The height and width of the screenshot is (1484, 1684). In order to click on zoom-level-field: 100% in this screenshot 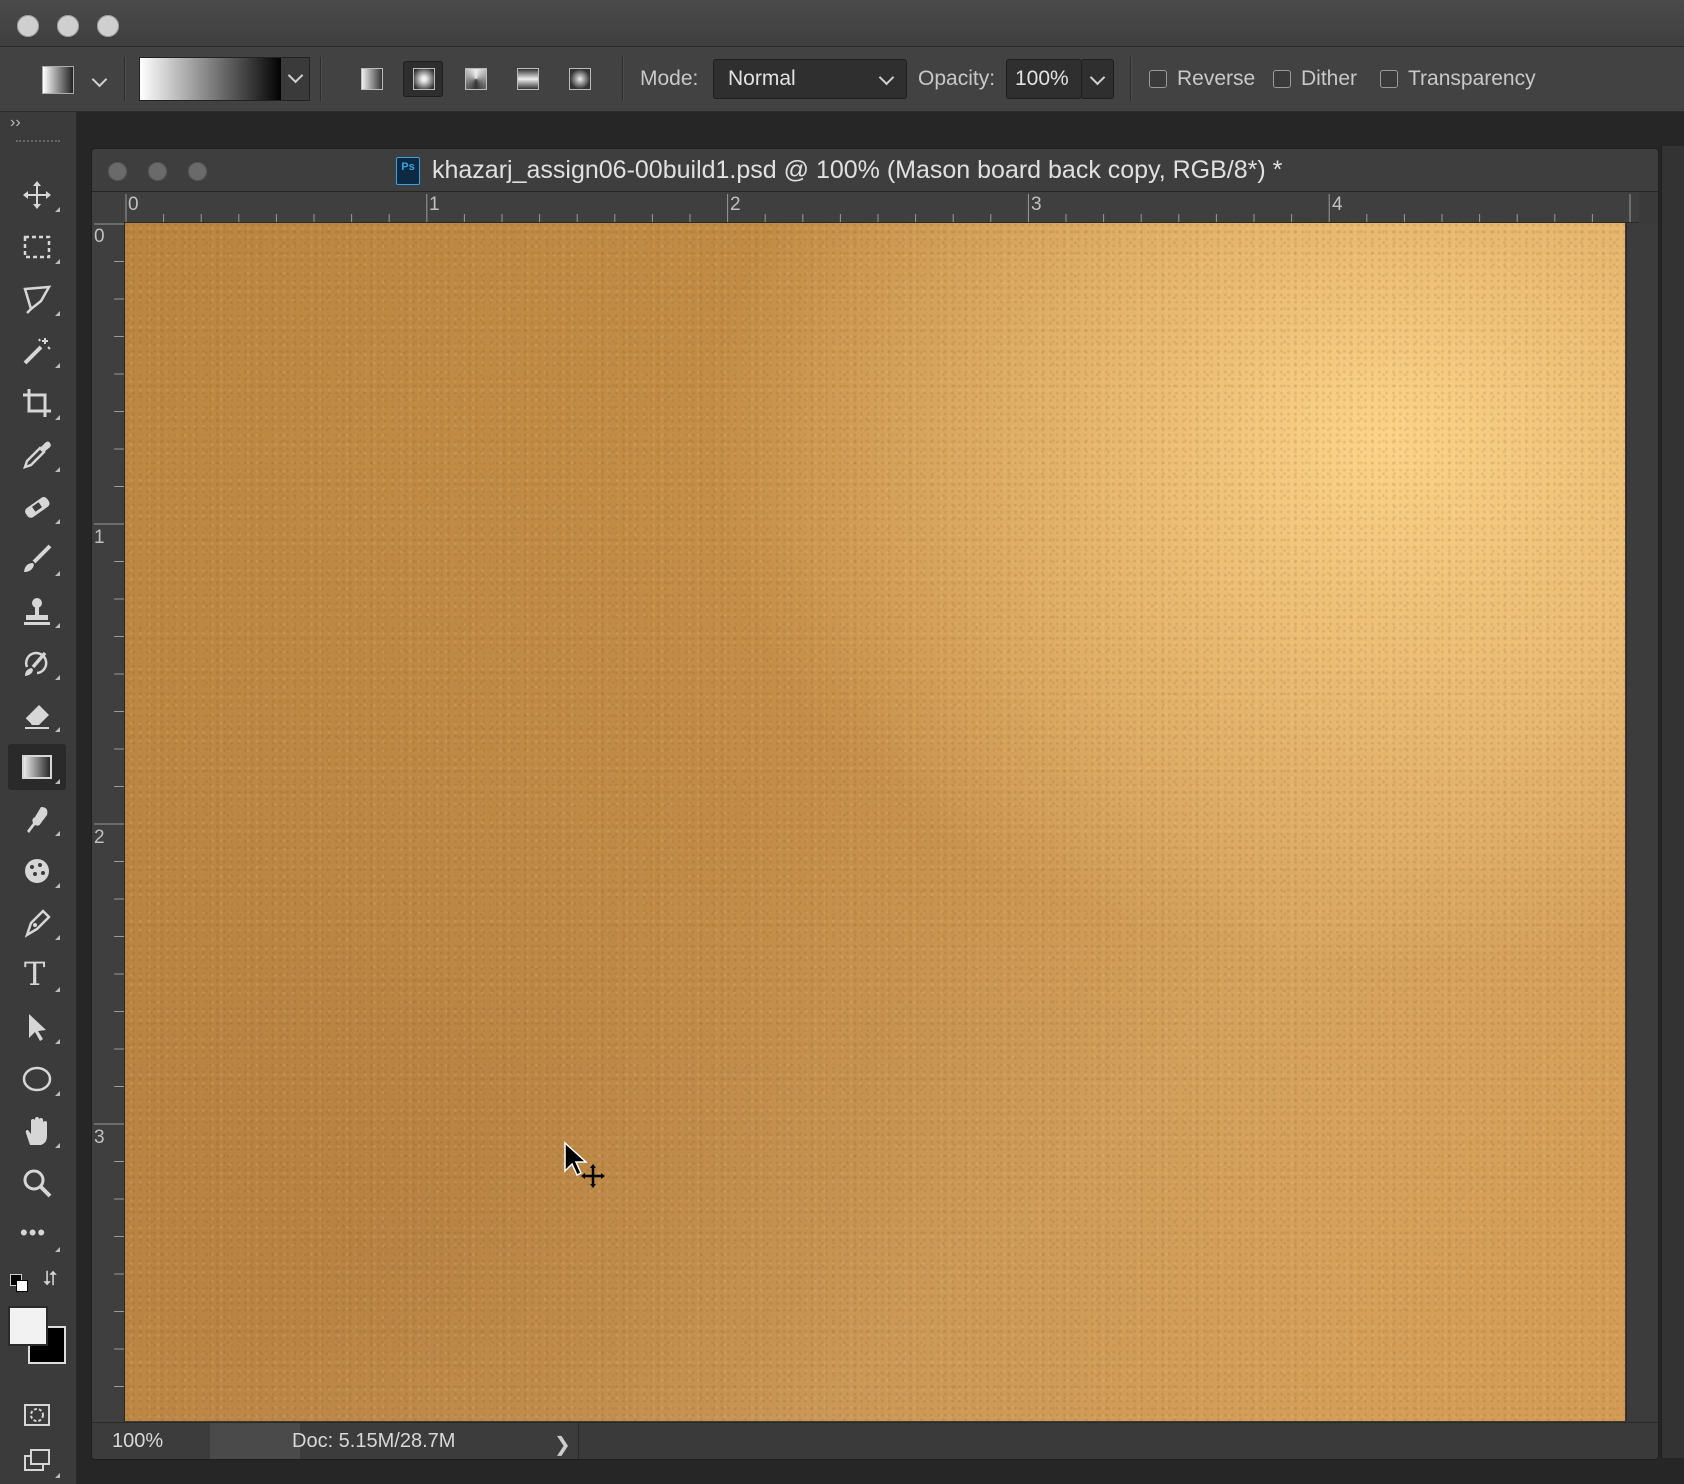, I will do `click(162, 1441)`.